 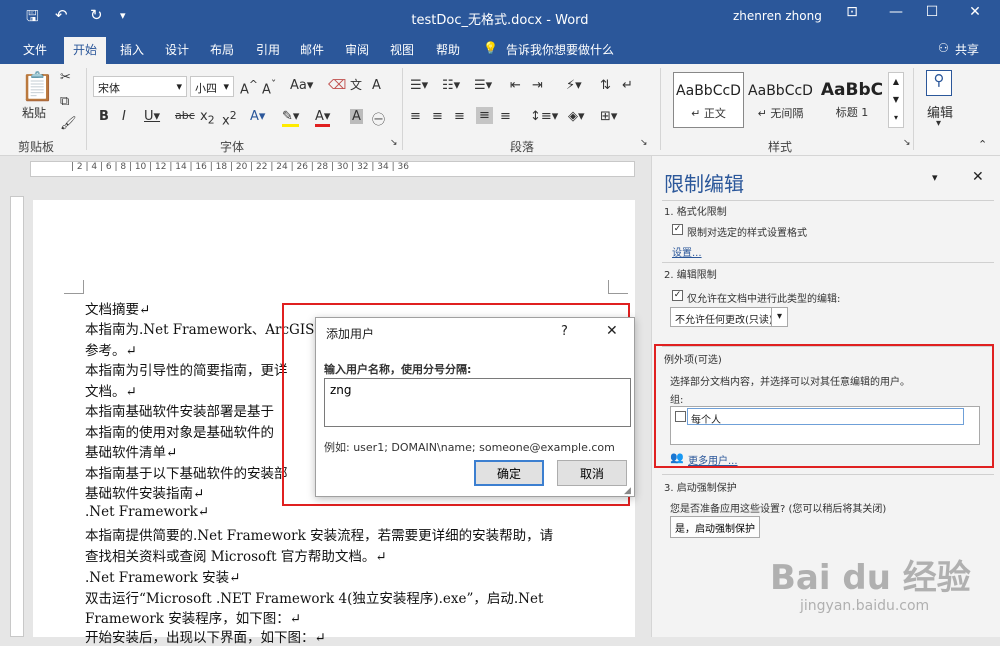 What do you see at coordinates (627, 85) in the screenshot?
I see `show-marks-icon: ↵` at bounding box center [627, 85].